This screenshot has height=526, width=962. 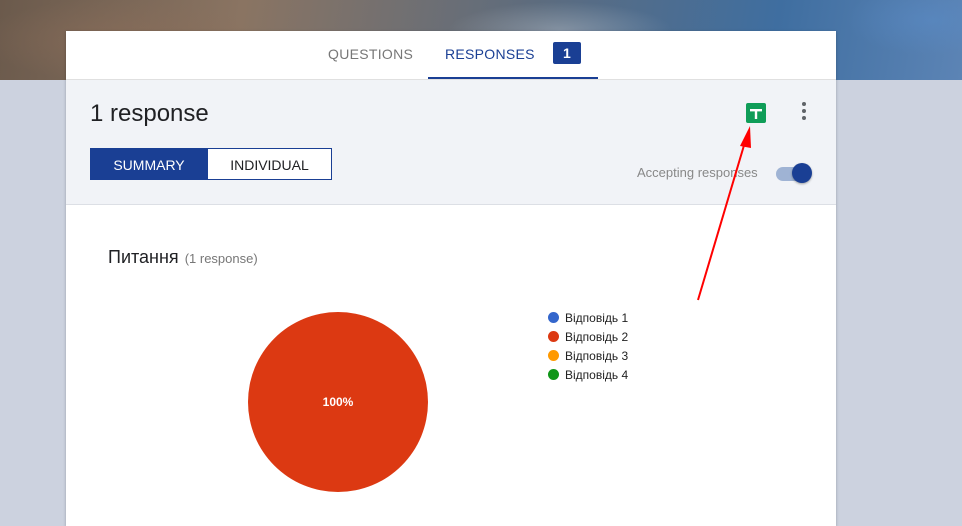 What do you see at coordinates (183, 257) in the screenshot?
I see `question-summary-title: Питання (1 response)` at bounding box center [183, 257].